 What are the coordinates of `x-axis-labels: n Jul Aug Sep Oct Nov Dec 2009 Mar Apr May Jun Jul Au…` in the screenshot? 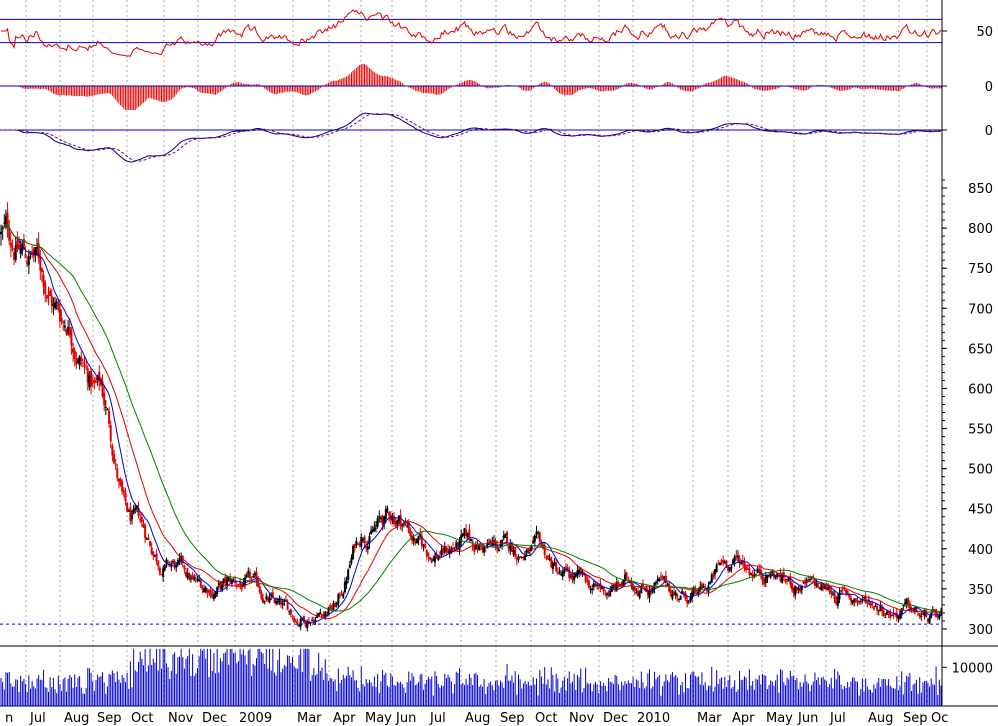 It's located at (476, 718).